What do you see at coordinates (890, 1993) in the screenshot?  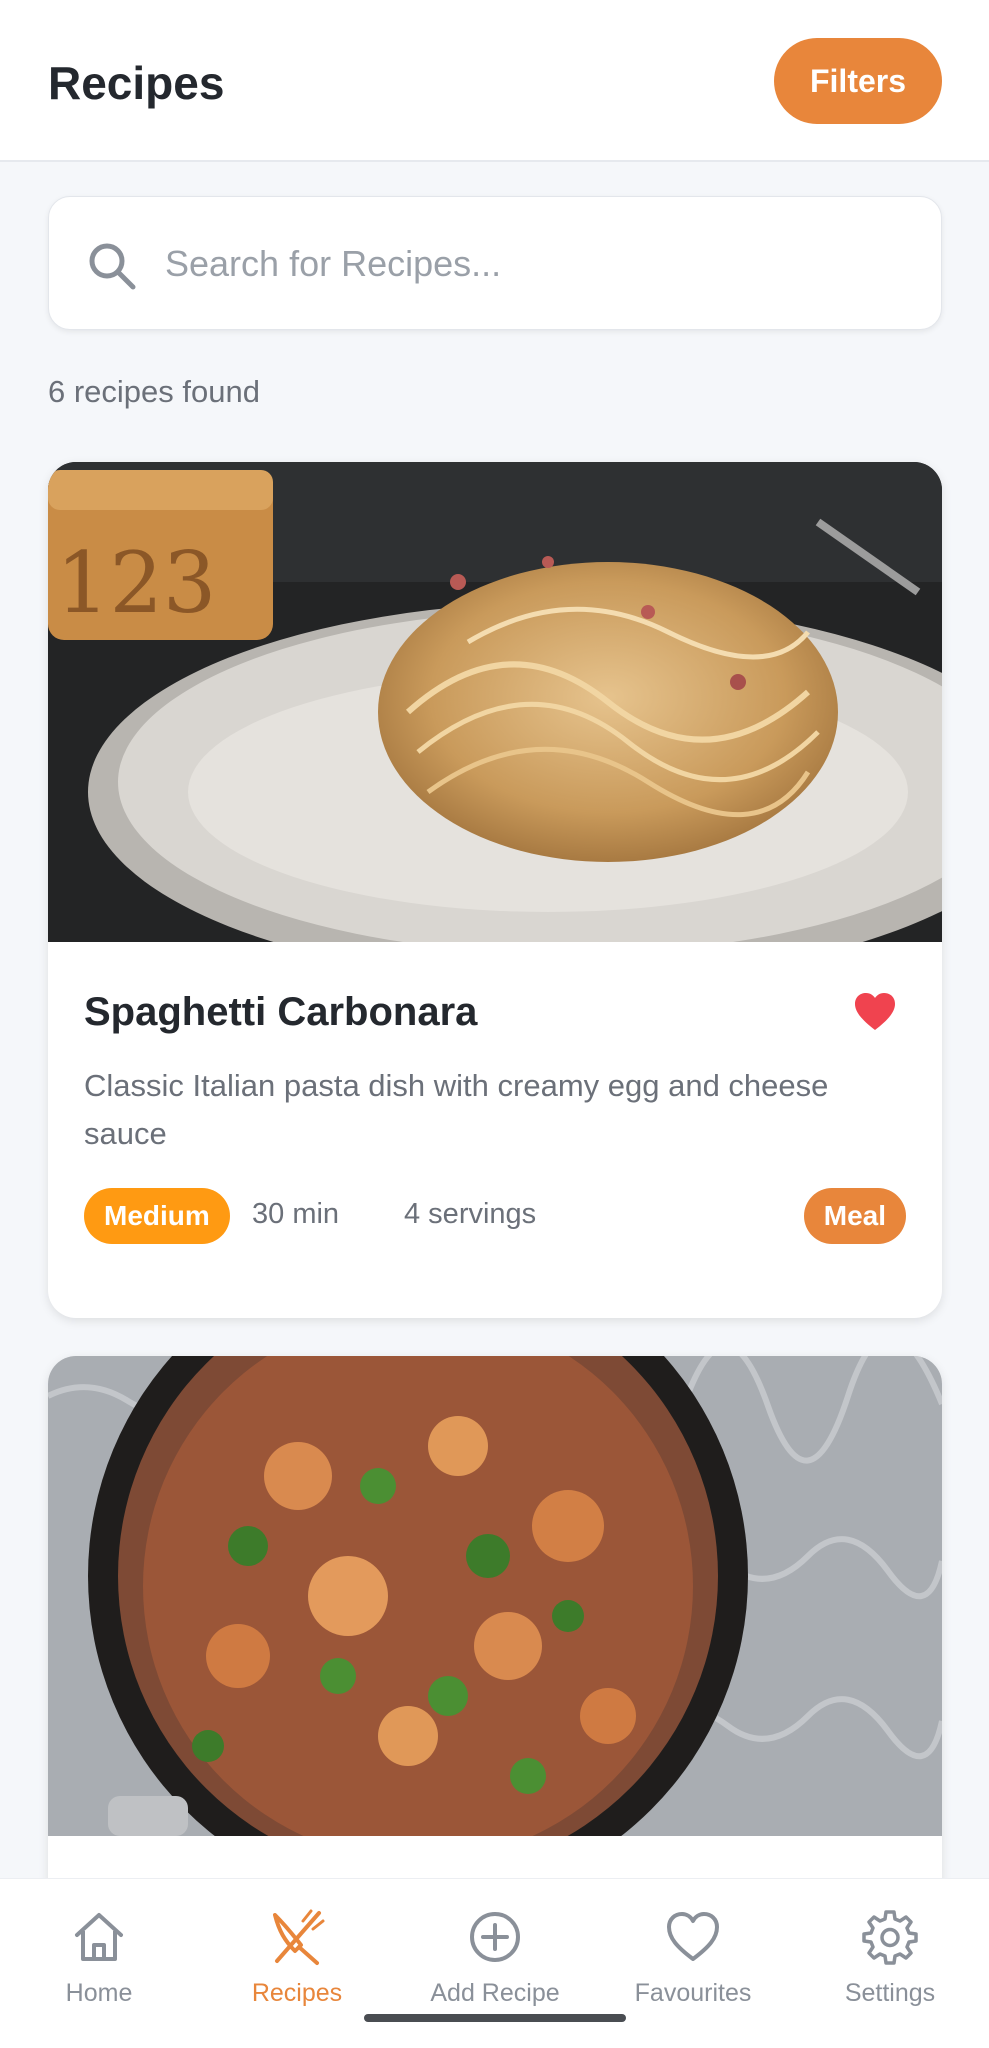 I see `nav-settings-label: Settings` at bounding box center [890, 1993].